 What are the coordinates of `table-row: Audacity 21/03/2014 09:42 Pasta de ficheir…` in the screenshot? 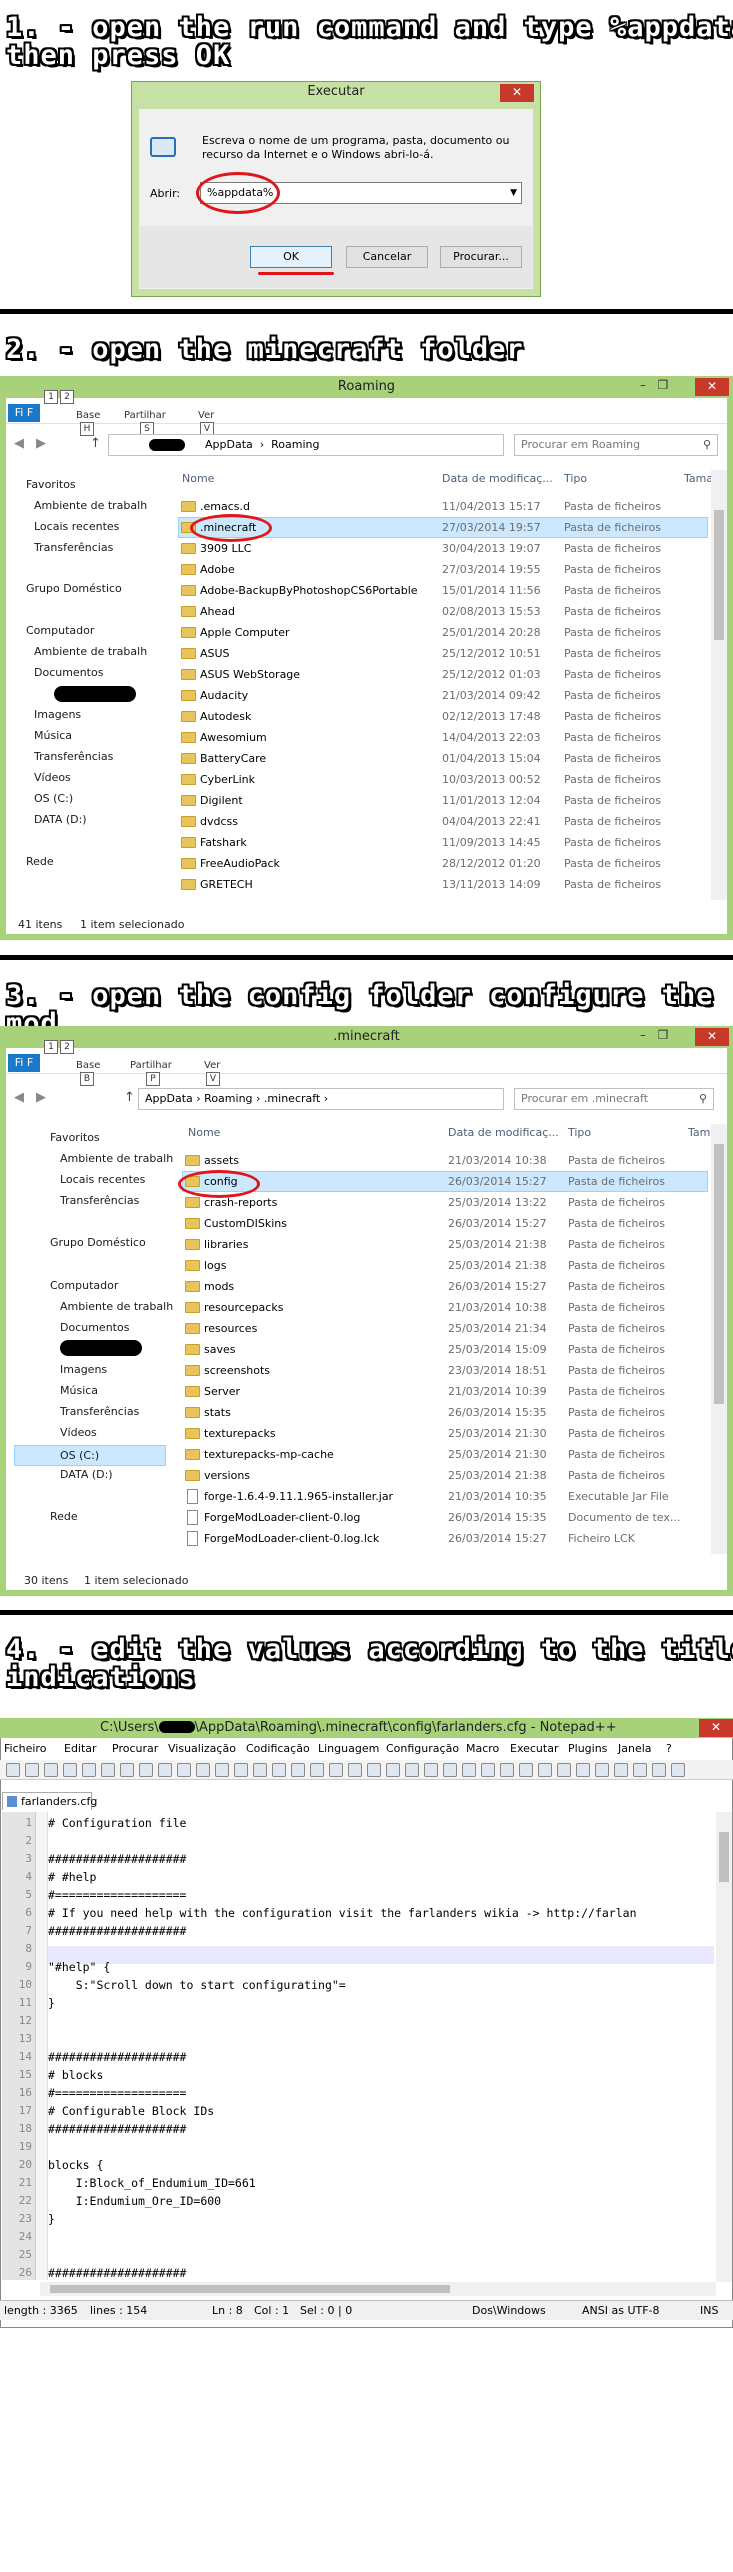 It's located at (443, 695).